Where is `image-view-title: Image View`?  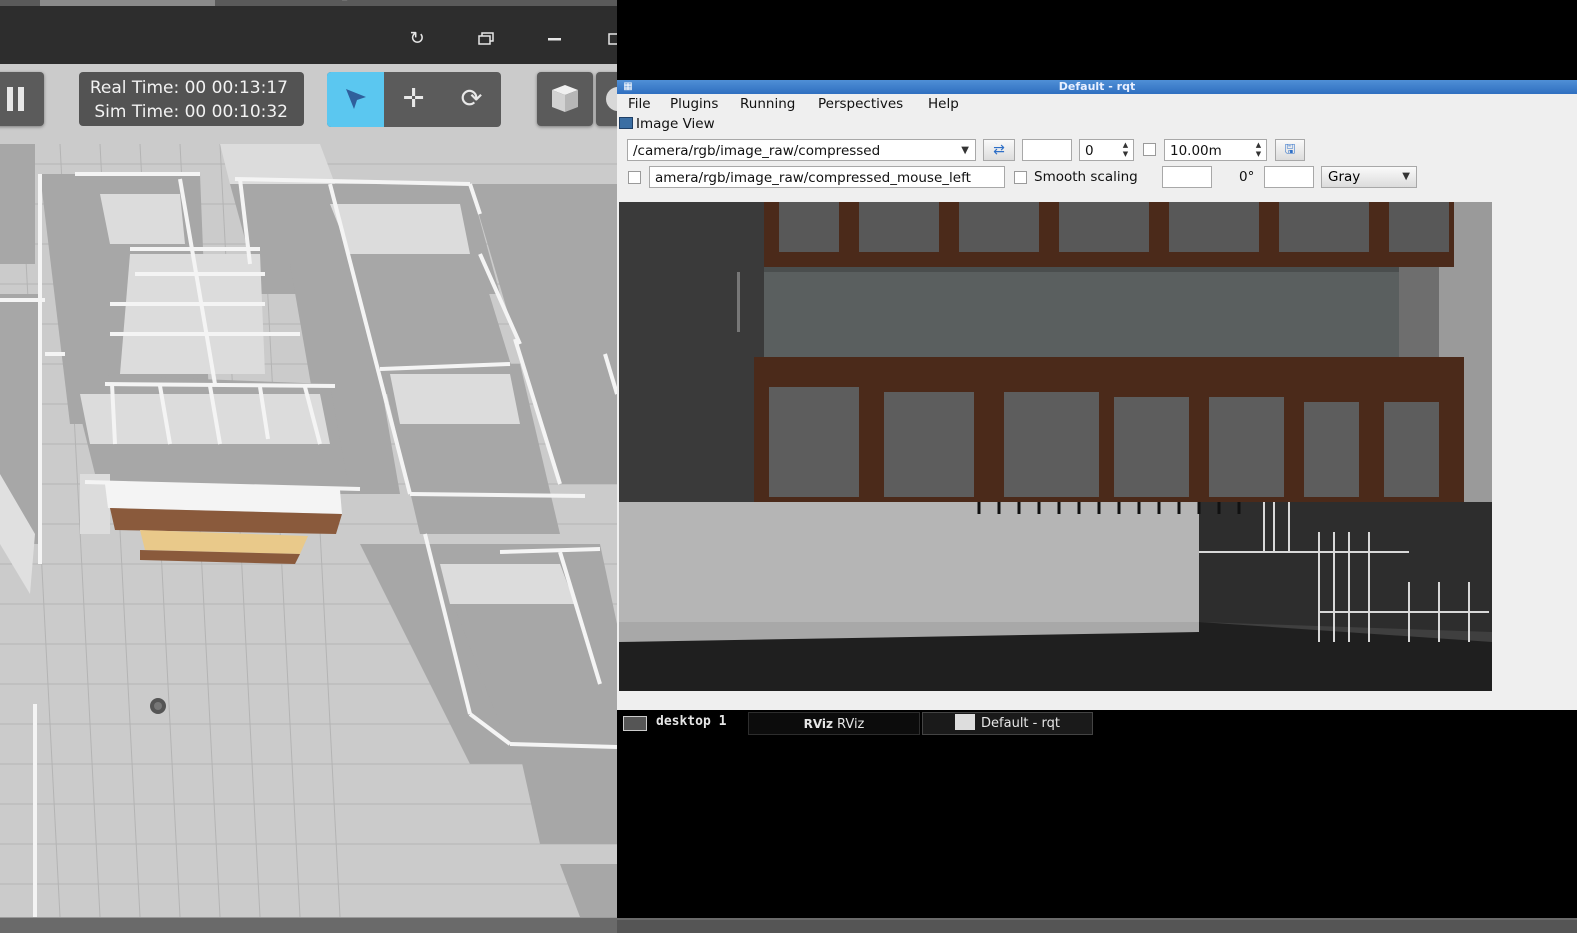 image-view-title: Image View is located at coordinates (675, 124).